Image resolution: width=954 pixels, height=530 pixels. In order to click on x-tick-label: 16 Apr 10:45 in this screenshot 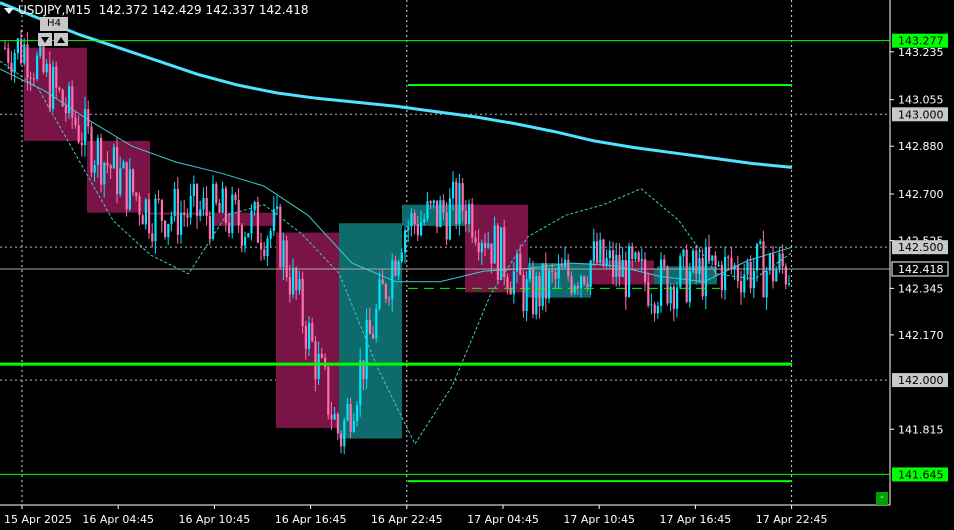, I will do `click(215, 519)`.